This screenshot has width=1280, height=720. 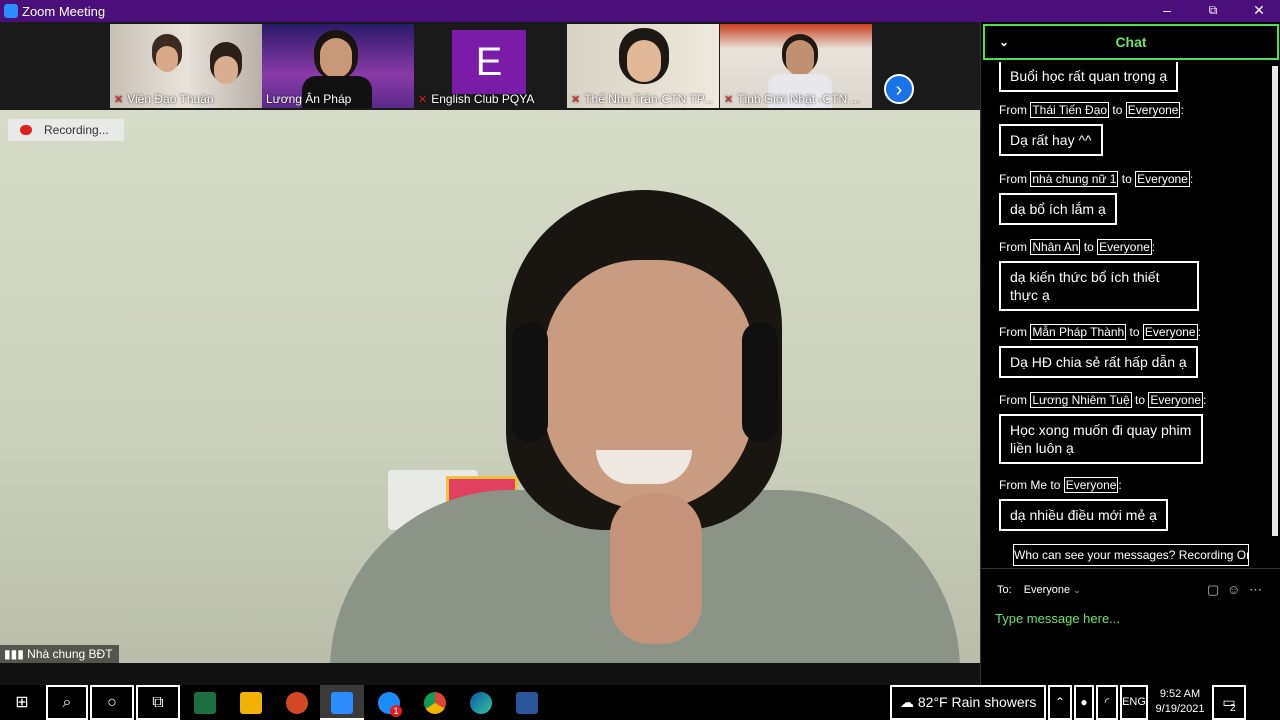 I want to click on network-button: ◜, so click(x=1107, y=702).